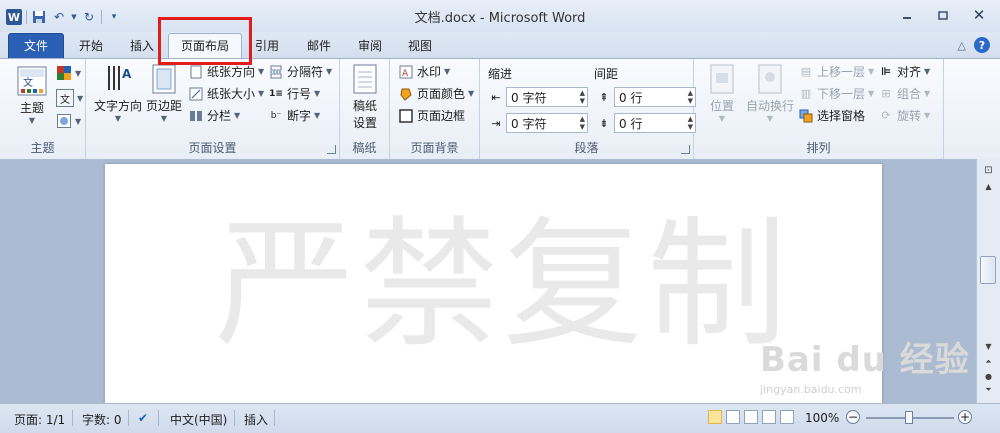 This screenshot has height=433, width=1000. What do you see at coordinates (276, 115) in the screenshot?
I see `hyphenation-icon: b⁻` at bounding box center [276, 115].